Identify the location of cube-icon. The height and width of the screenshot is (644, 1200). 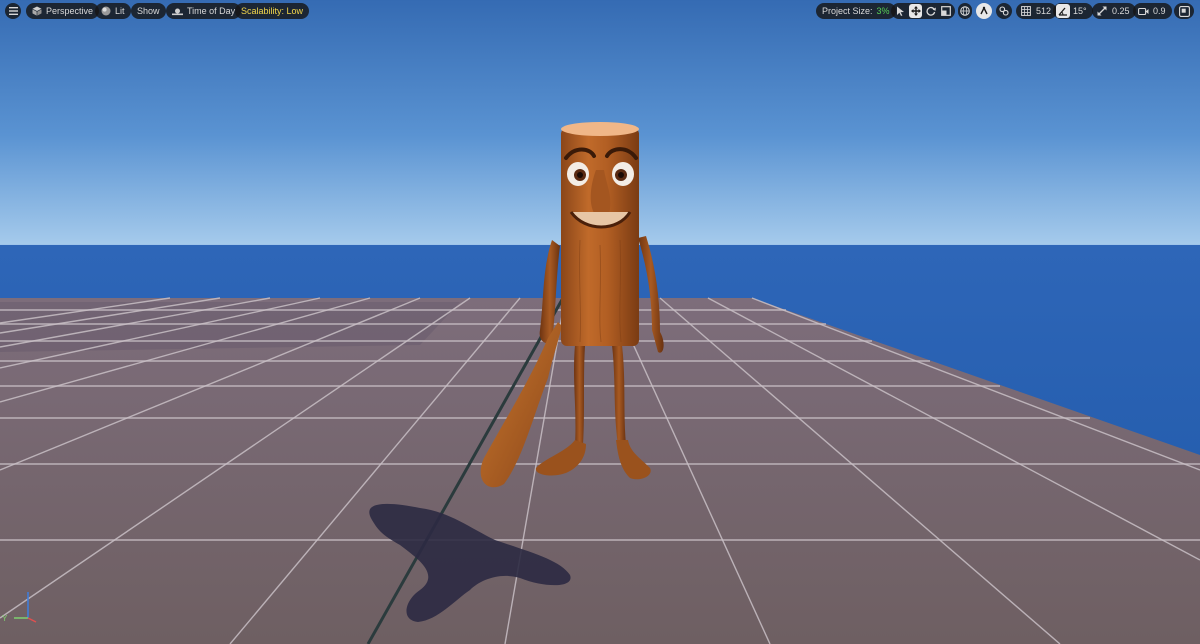
(37, 11).